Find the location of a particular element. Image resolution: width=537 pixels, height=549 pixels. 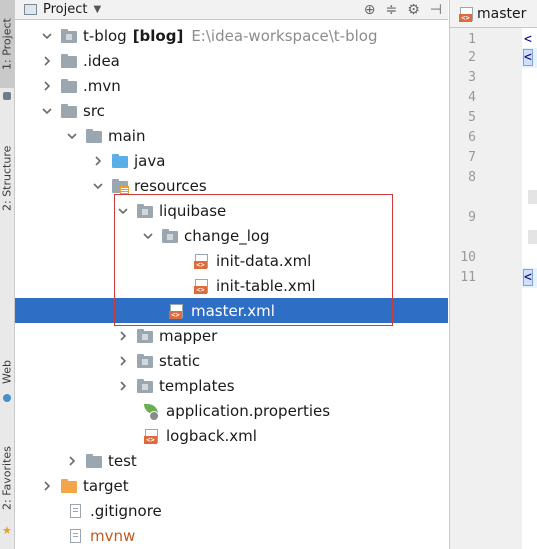

tree-row-test: test is located at coordinates (231, 460).